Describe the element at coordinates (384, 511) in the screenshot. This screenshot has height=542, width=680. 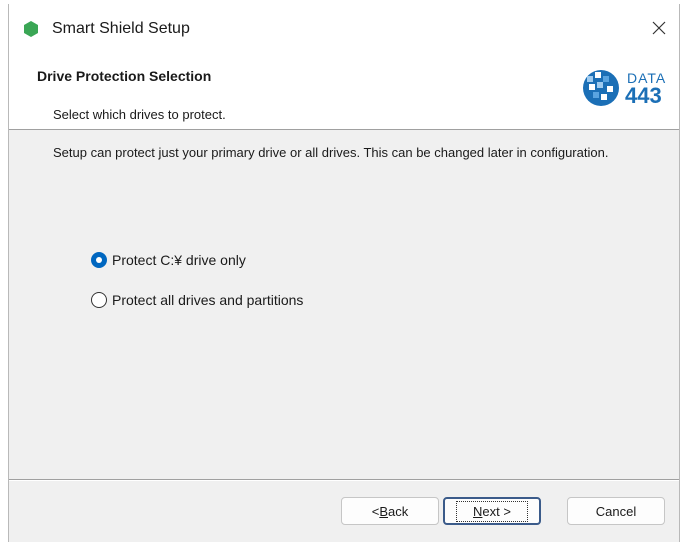
I see `back-mnemonic: B` at that location.